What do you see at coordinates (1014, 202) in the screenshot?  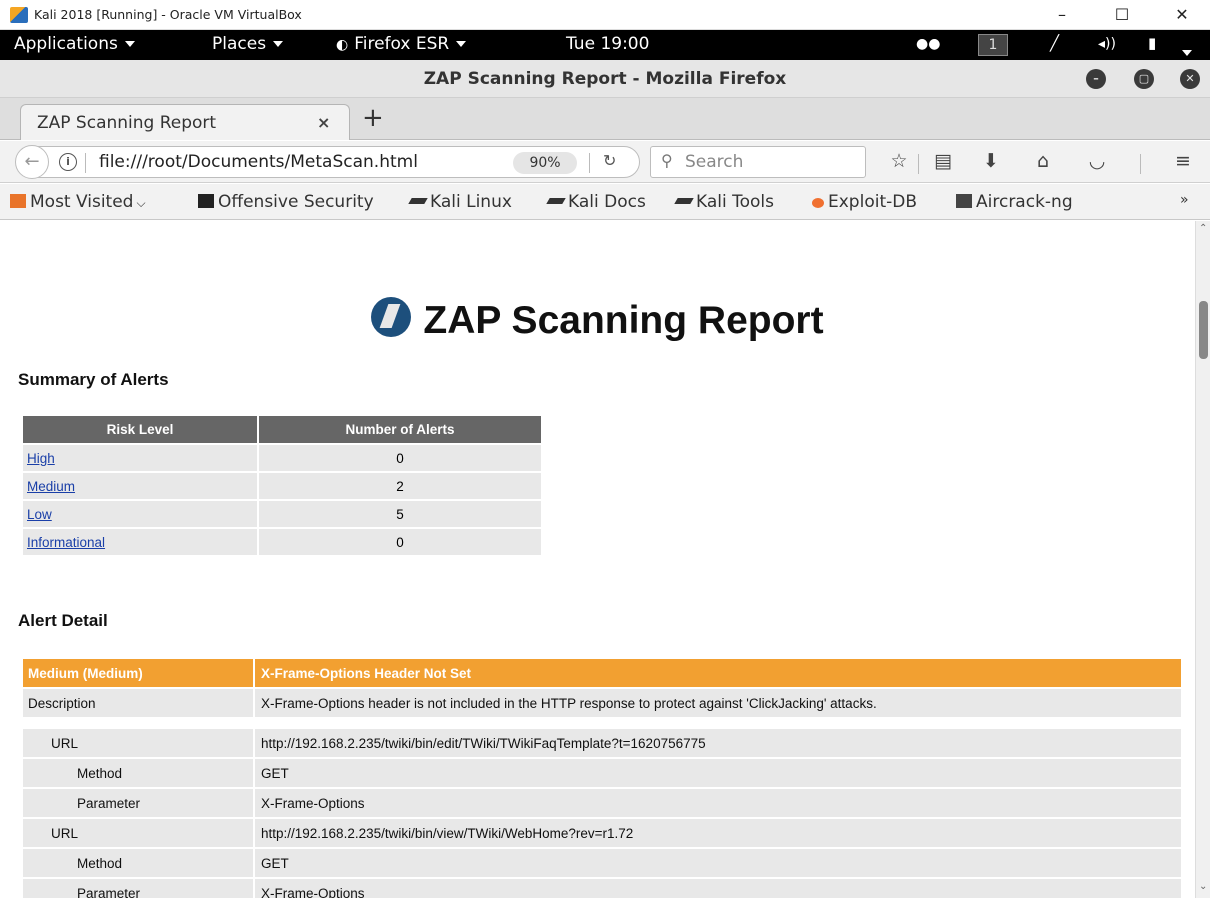 I see `bookmark-aircrack-ng: Aircrack-ng` at bounding box center [1014, 202].